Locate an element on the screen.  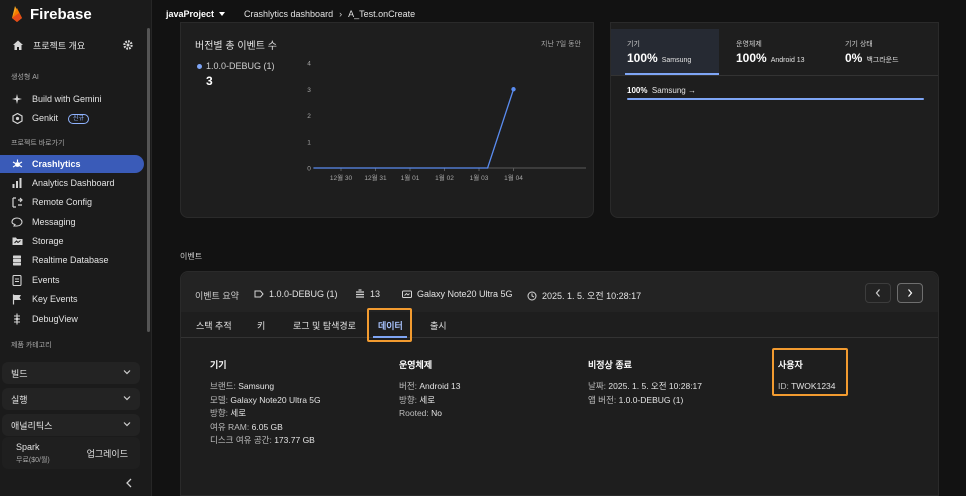
column-title: 비정상 종료 is located at coordinates (610, 365).